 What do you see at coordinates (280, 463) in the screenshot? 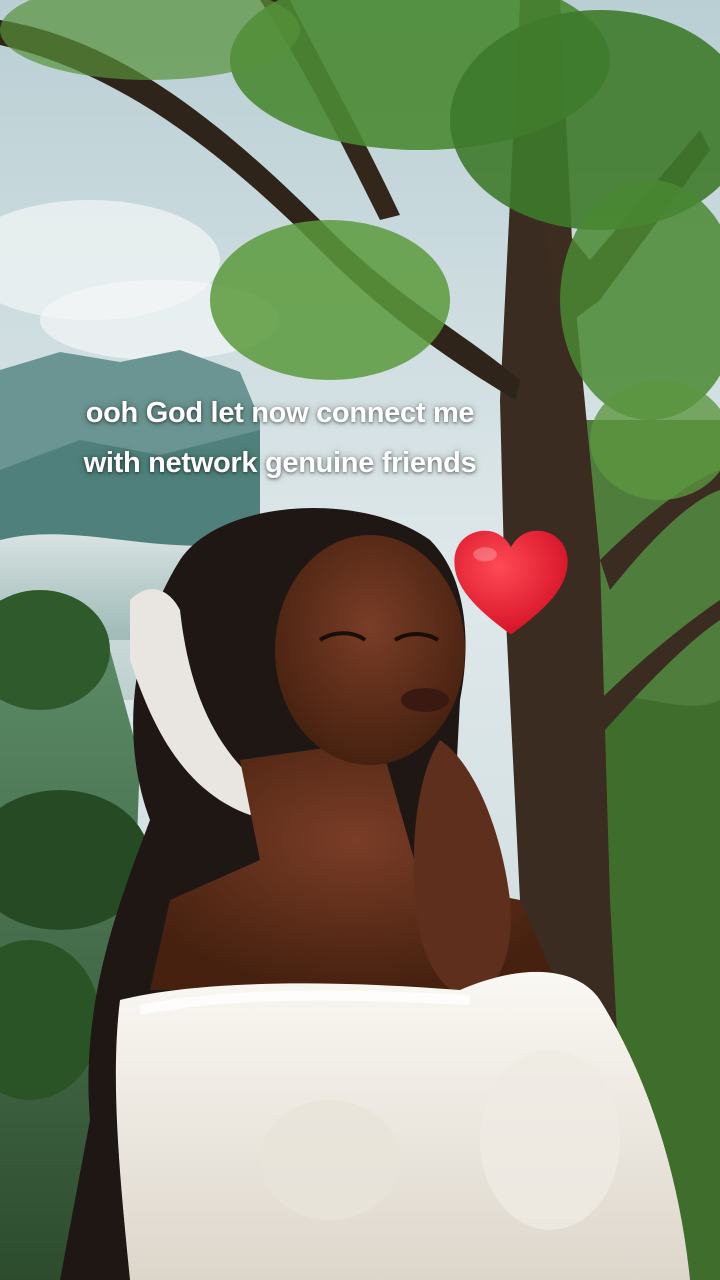
I see `caption-line-2: with network genuine friends` at bounding box center [280, 463].